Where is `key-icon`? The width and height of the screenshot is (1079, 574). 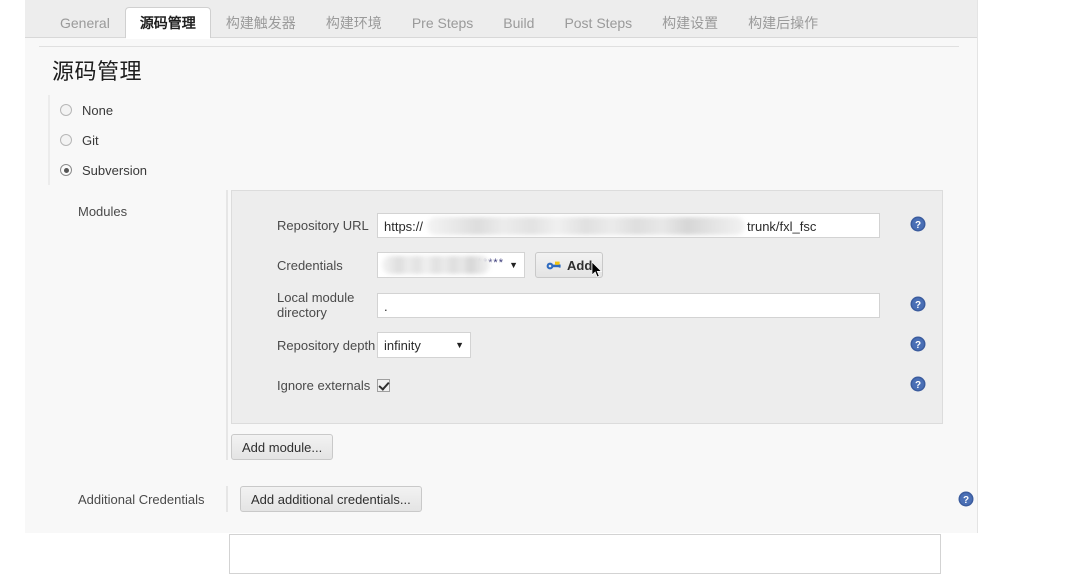 key-icon is located at coordinates (553, 265).